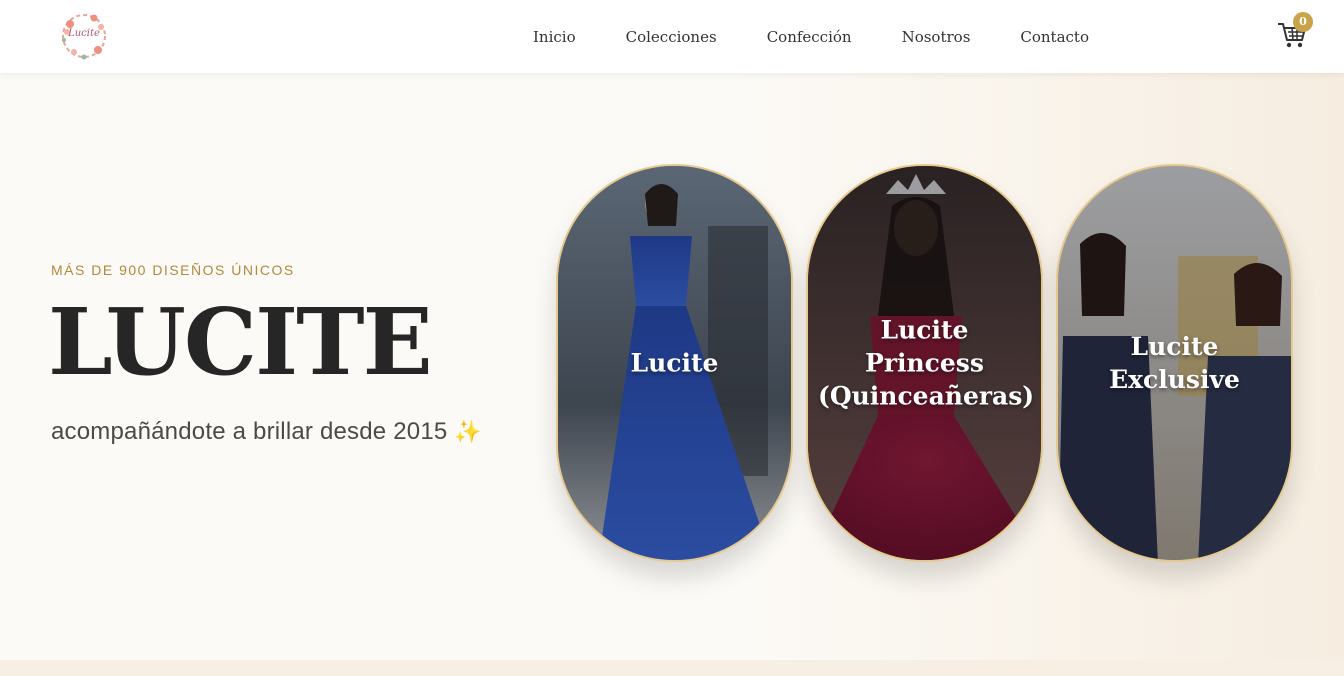 The image size is (1344, 676). Describe the element at coordinates (249, 431) in the screenshot. I see `hero-subtitle-text: acompañándote a brillar desde 2015` at that location.